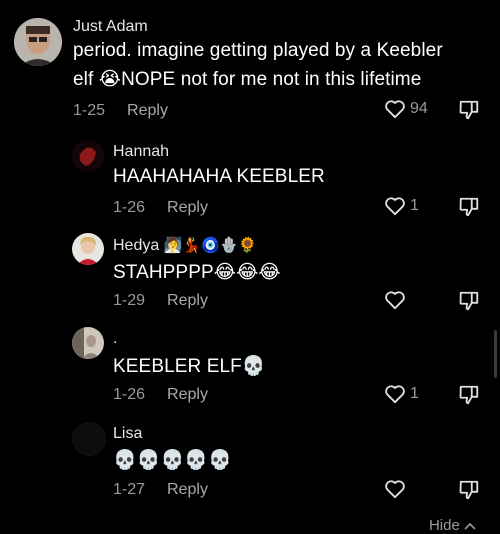 This screenshot has height=534, width=500. Describe the element at coordinates (160, 301) in the screenshot. I see `comment-meta: 1-29 Reply` at that location.